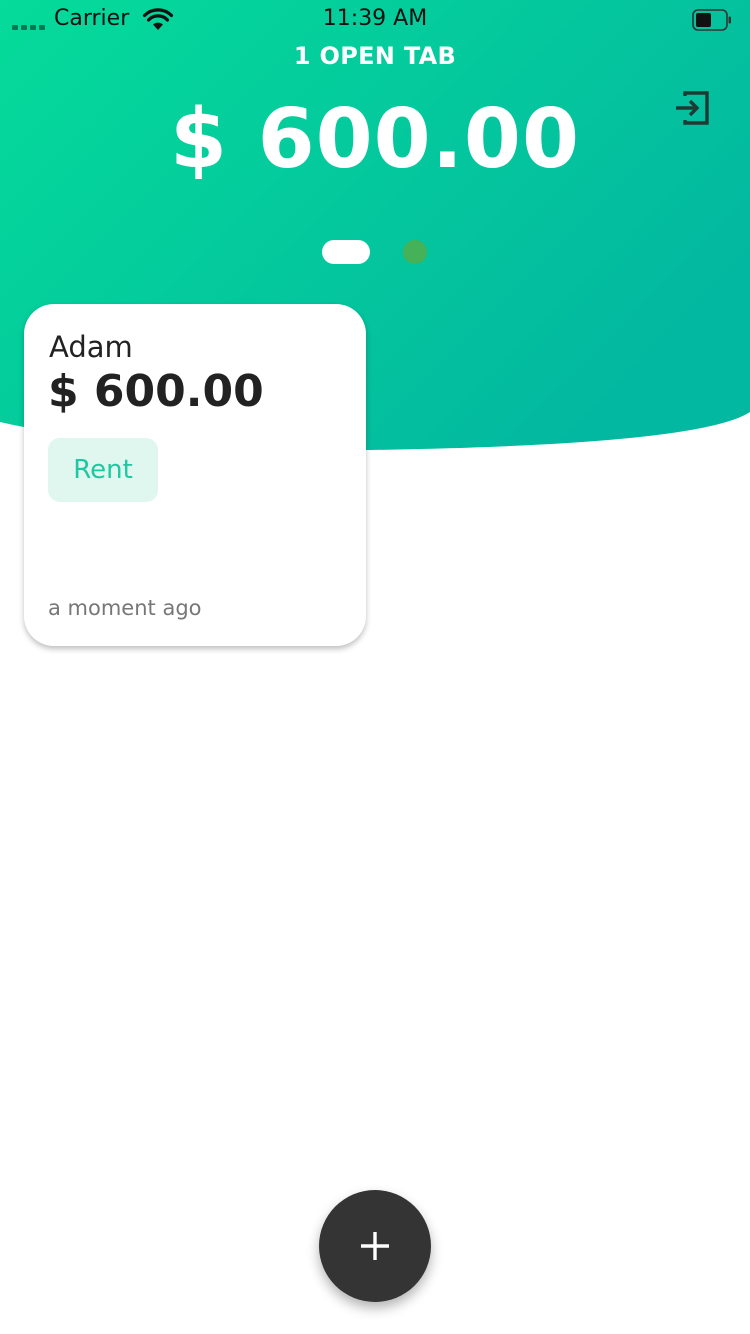 The image size is (750, 1334). What do you see at coordinates (374, 252) in the screenshot?
I see `page-indicator` at bounding box center [374, 252].